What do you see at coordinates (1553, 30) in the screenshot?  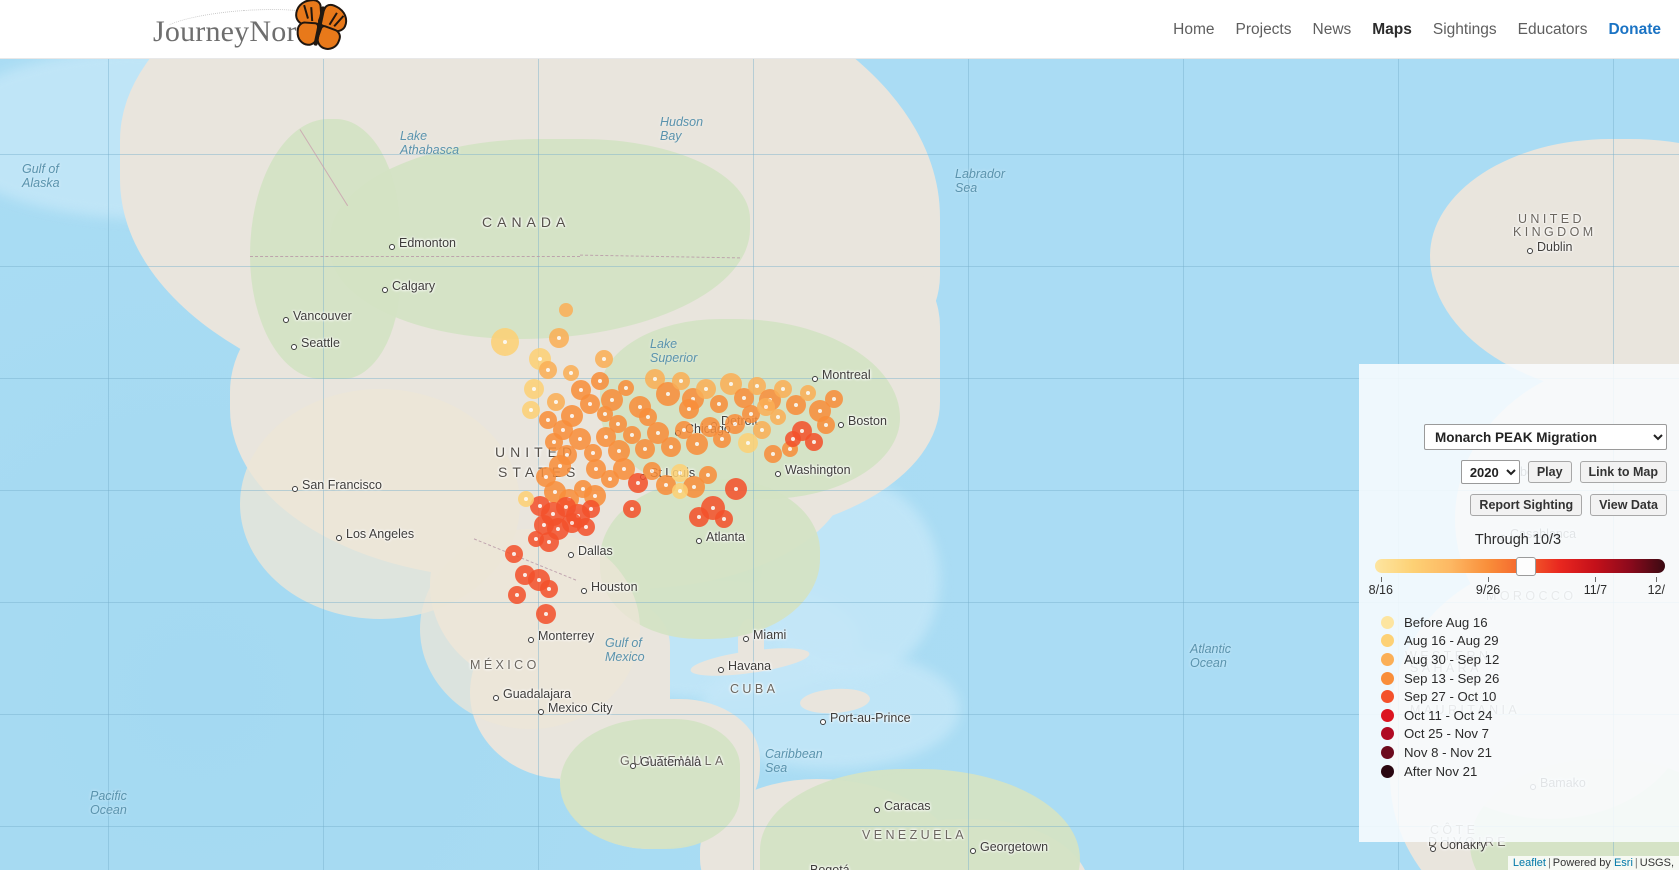 I see `nav-link-educators: Educators` at bounding box center [1553, 30].